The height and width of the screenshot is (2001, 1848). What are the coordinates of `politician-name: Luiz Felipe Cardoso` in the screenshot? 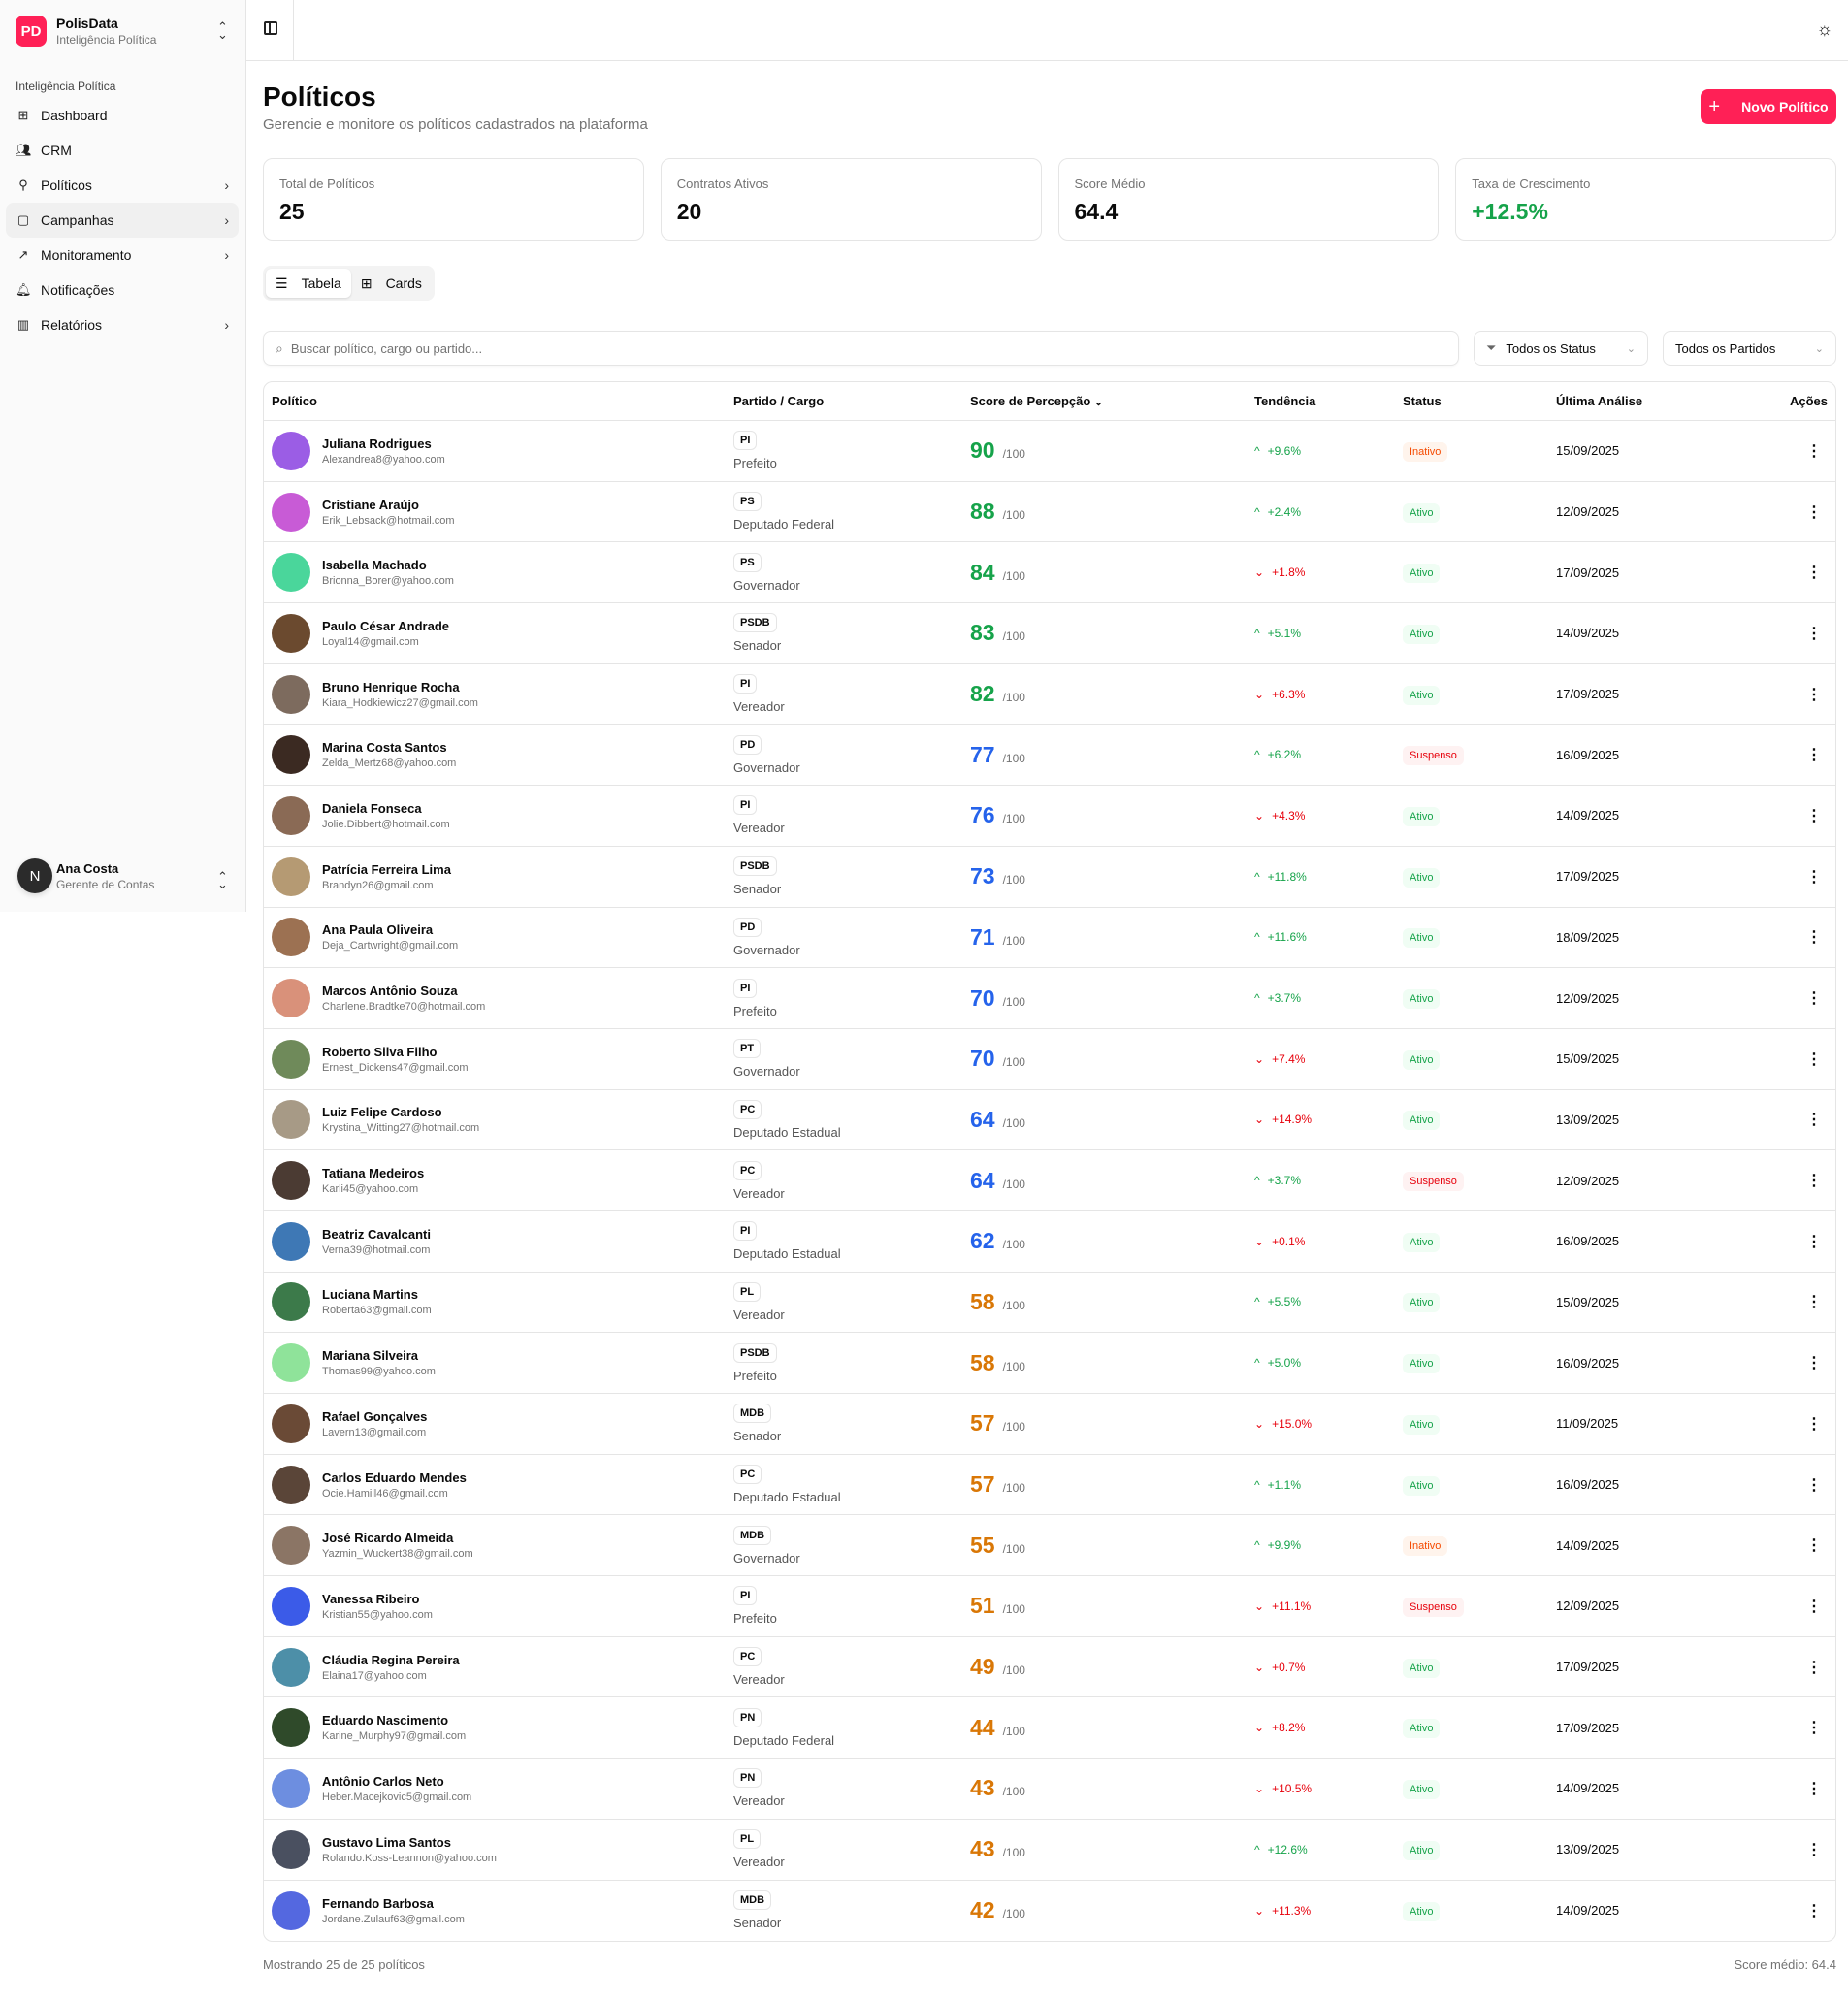 It's located at (400, 1112).